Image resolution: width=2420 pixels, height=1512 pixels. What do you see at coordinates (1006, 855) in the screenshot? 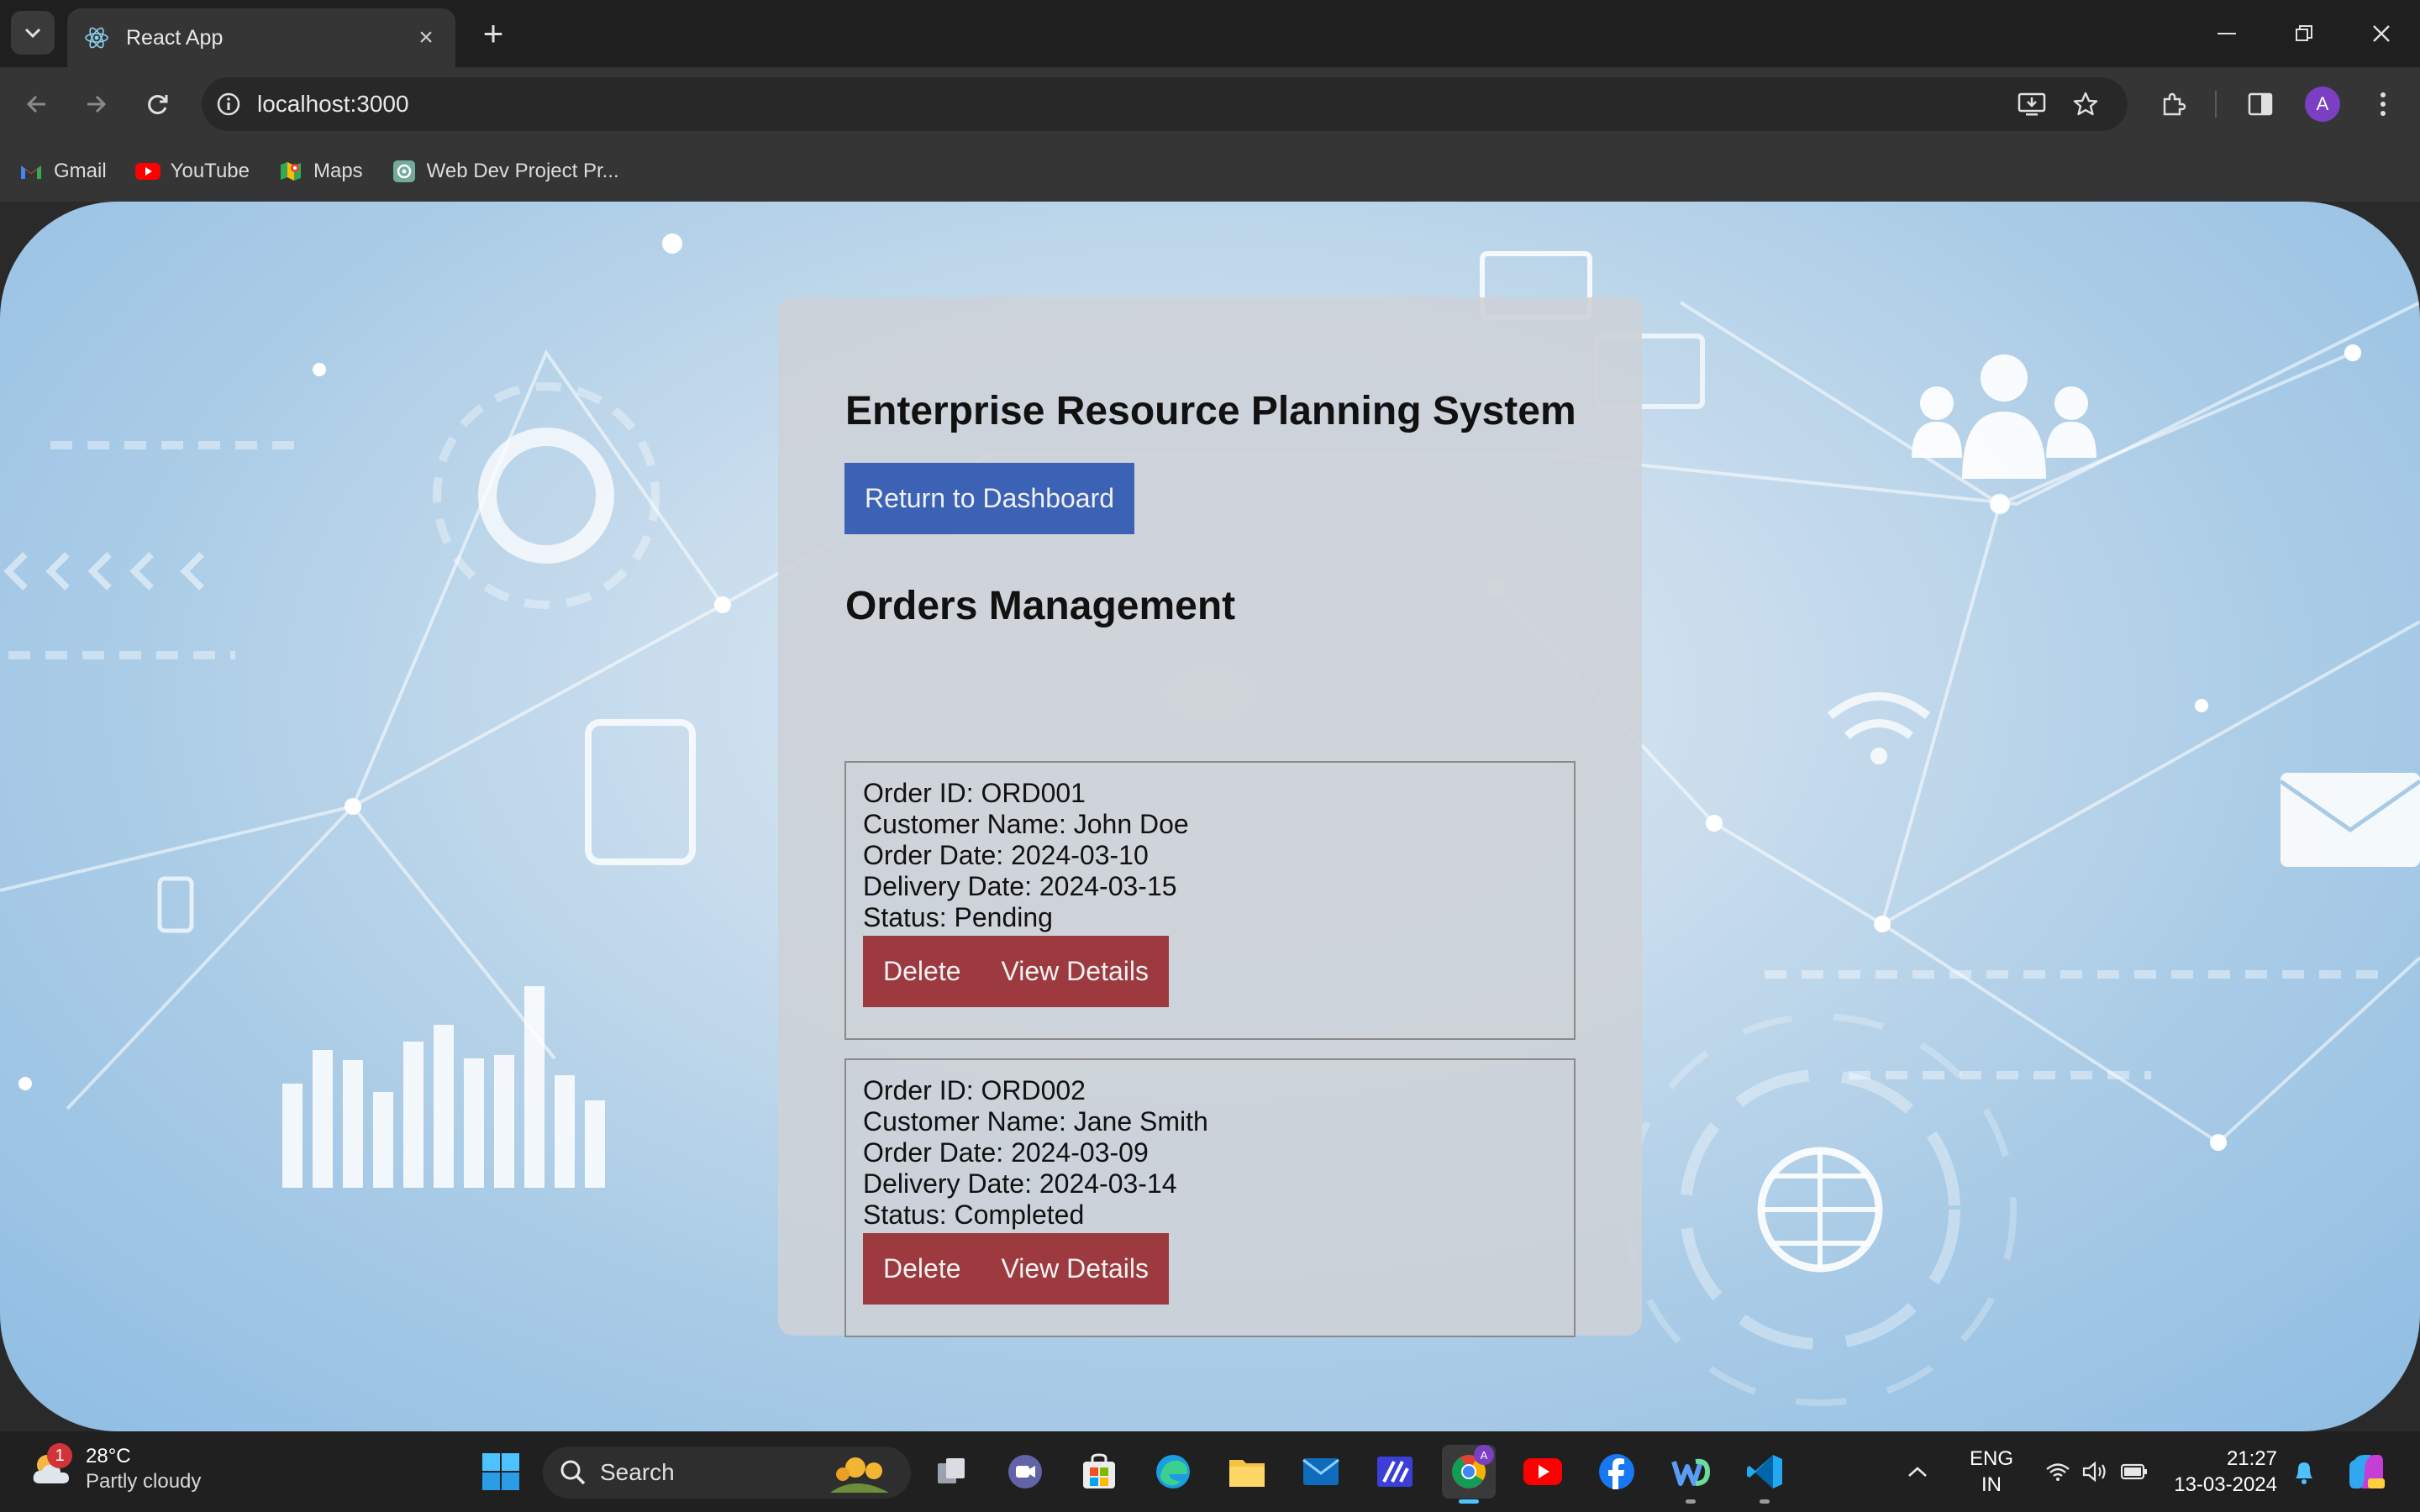
I see `order-date: Order Date: 2024-03-10` at bounding box center [1006, 855].